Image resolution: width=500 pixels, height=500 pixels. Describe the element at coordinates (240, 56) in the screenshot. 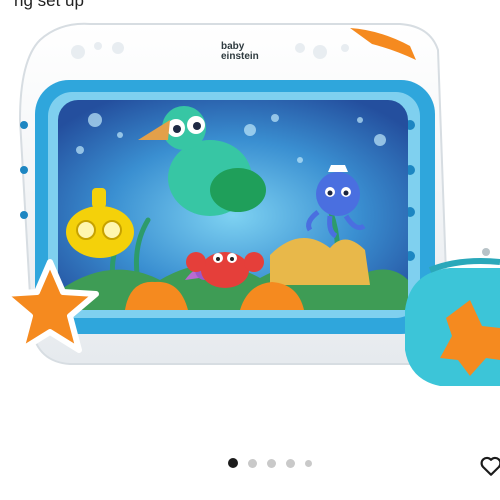

I see `brand-line-2: einstein` at that location.